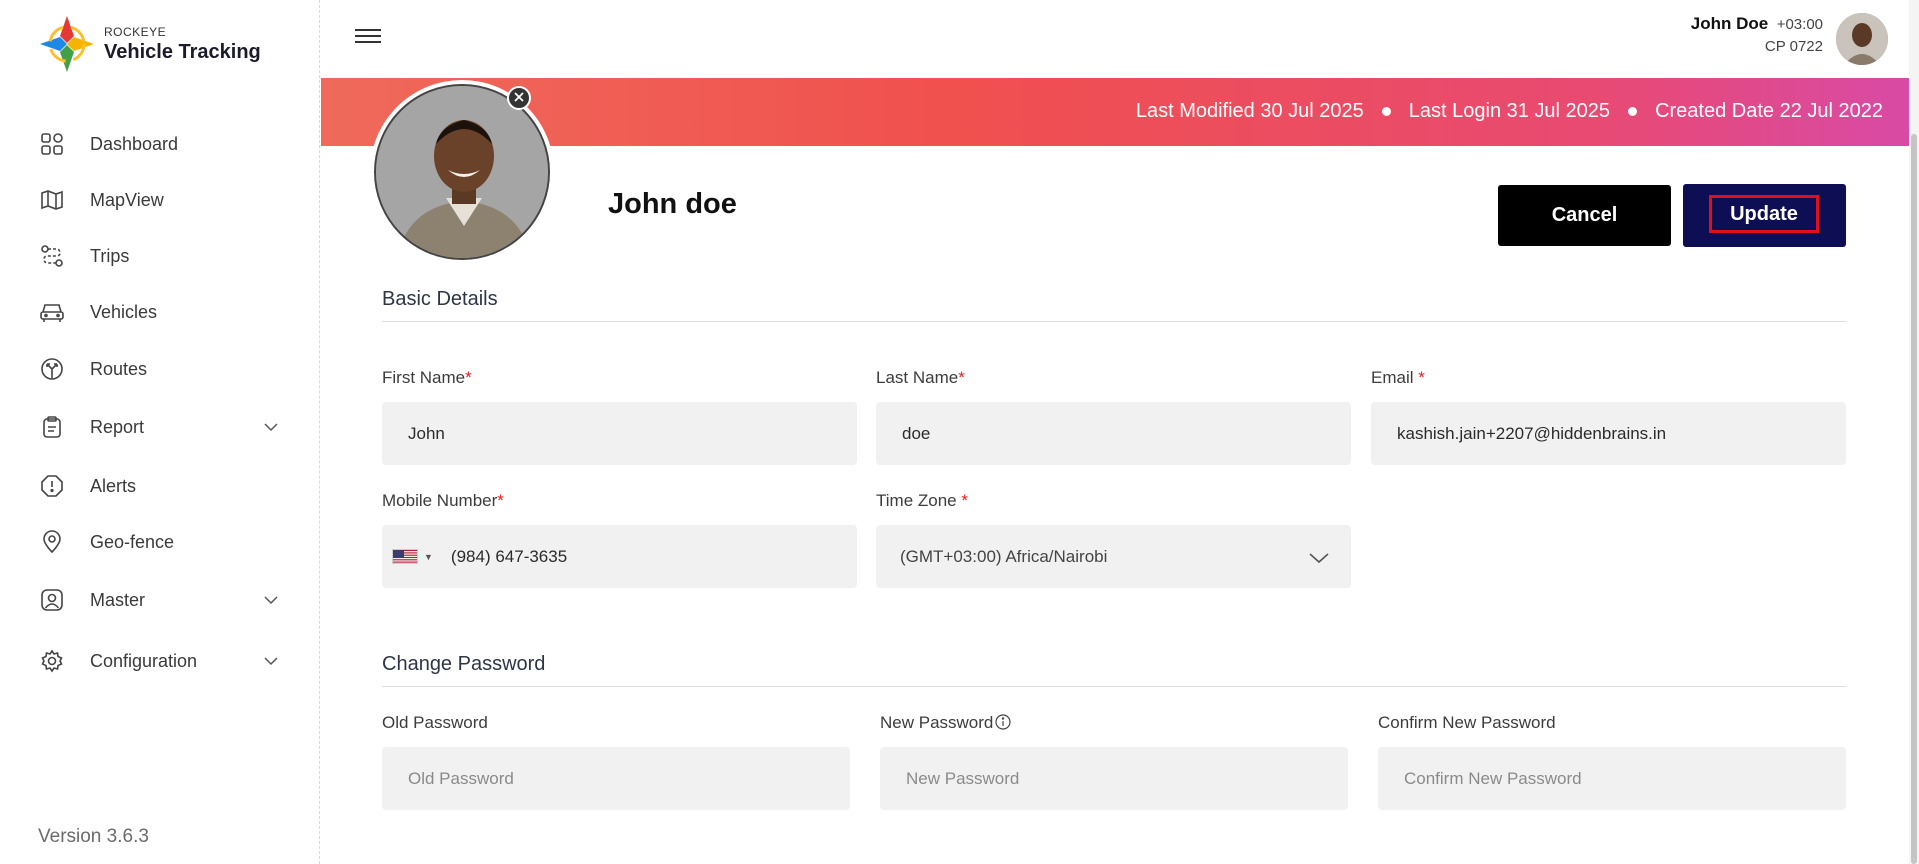  Describe the element at coordinates (1799, 24) in the screenshot. I see `user-timezone: +03:00` at that location.